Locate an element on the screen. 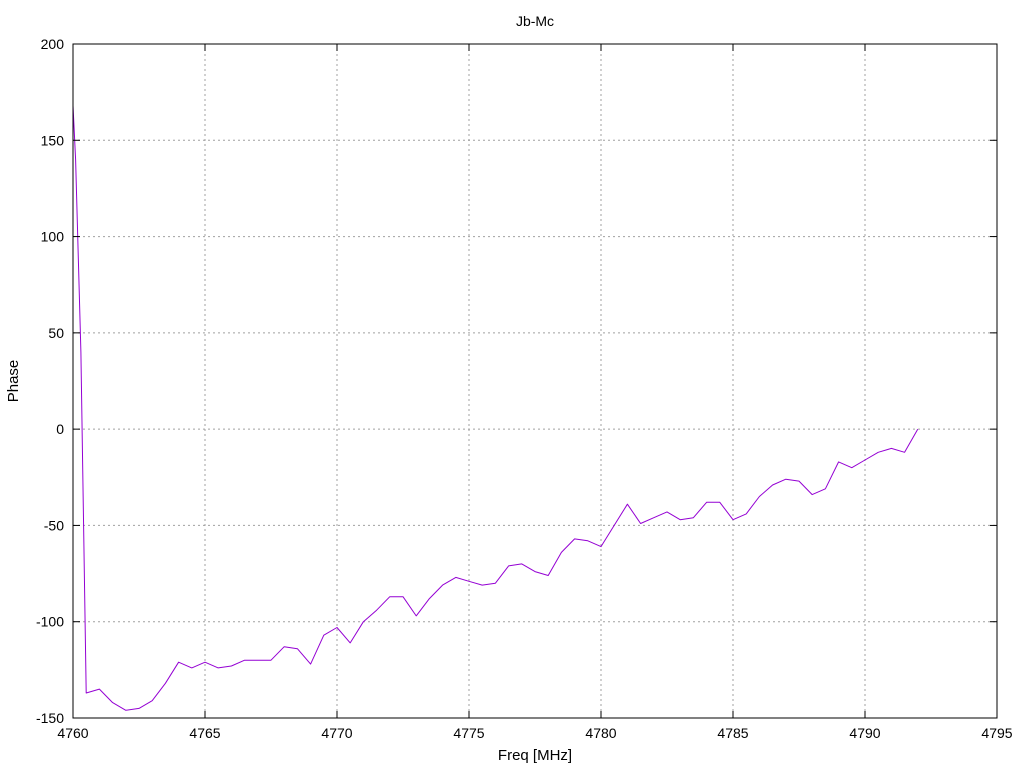 This screenshot has height=768, width=1024. x-tick-label: 4775 is located at coordinates (468, 733).